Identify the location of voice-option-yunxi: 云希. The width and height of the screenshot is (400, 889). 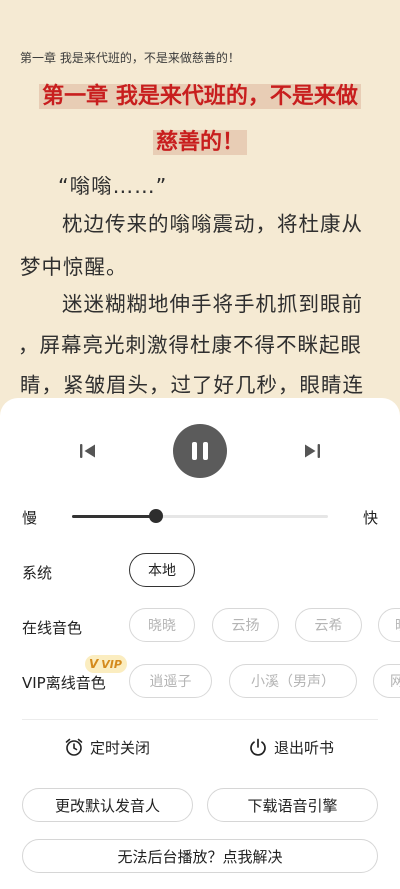
(328, 625).